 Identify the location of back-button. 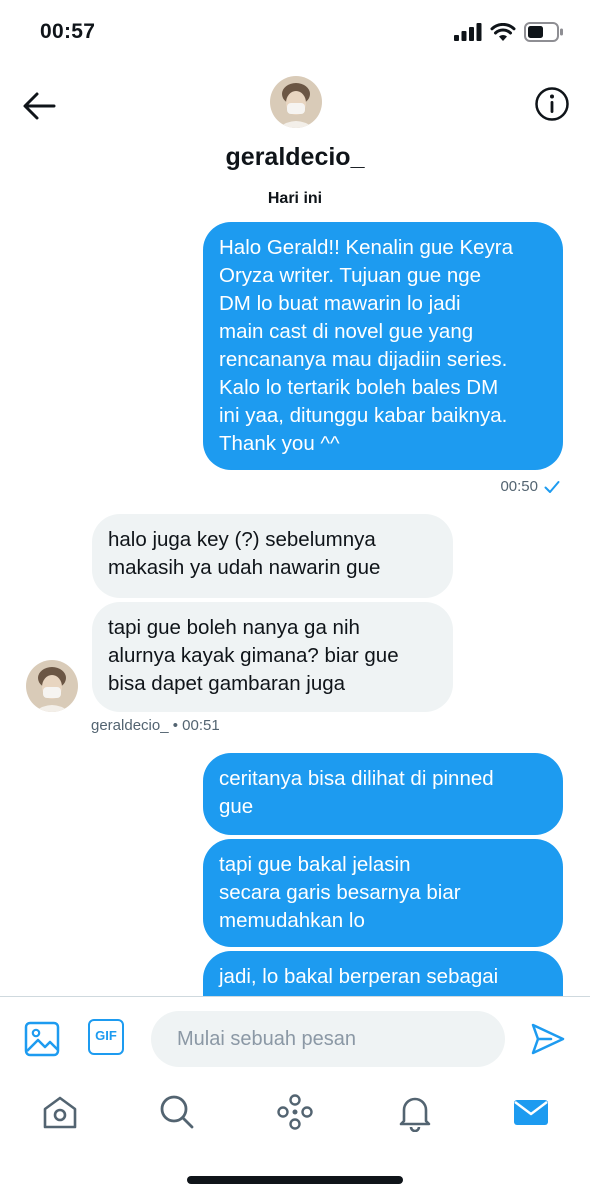
(40, 106).